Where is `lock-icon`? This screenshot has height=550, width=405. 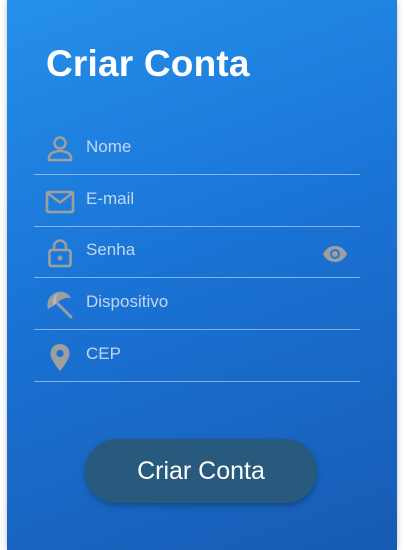
lock-icon is located at coordinates (60, 253).